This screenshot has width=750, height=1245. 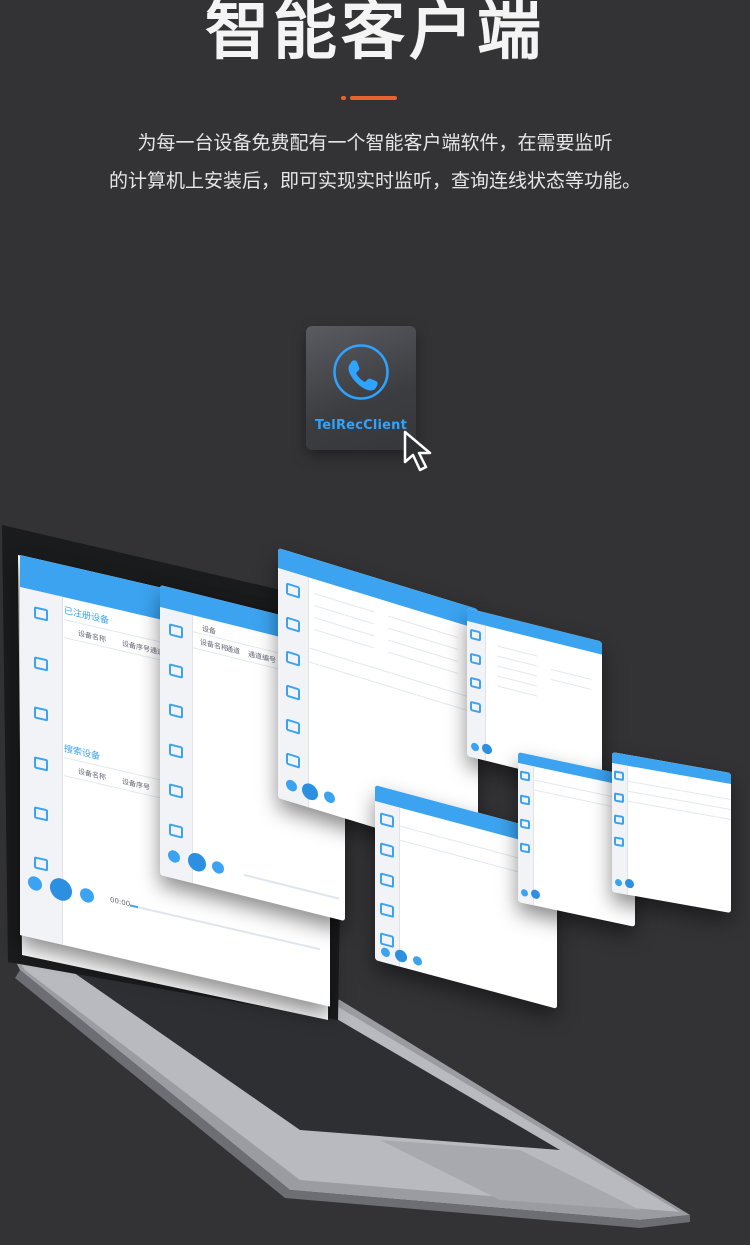 I want to click on col-b2: 通道, so click(x=233, y=650).